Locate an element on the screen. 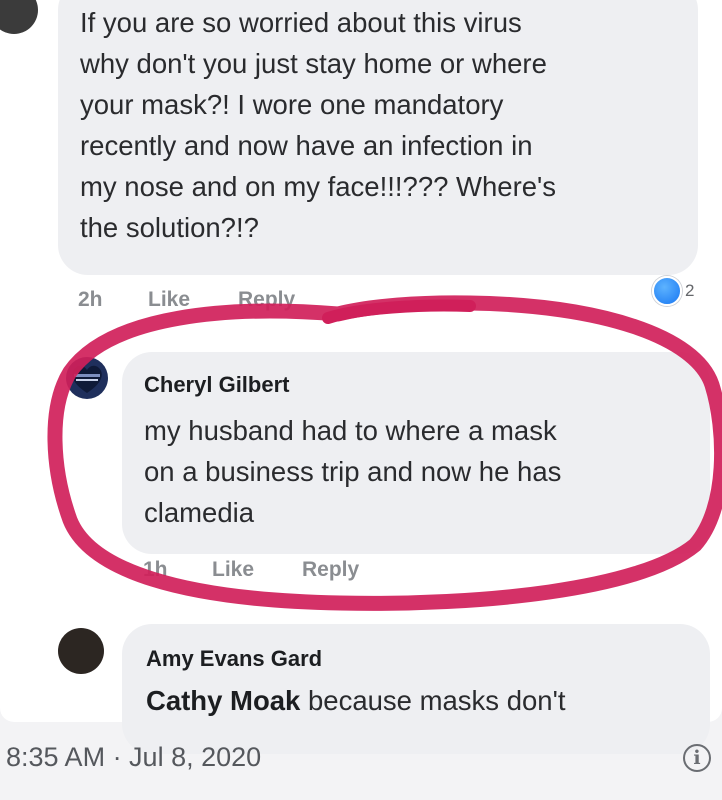 This screenshot has width=722, height=800. comment-actions: 2h Like Reply is located at coordinates (361, 303).